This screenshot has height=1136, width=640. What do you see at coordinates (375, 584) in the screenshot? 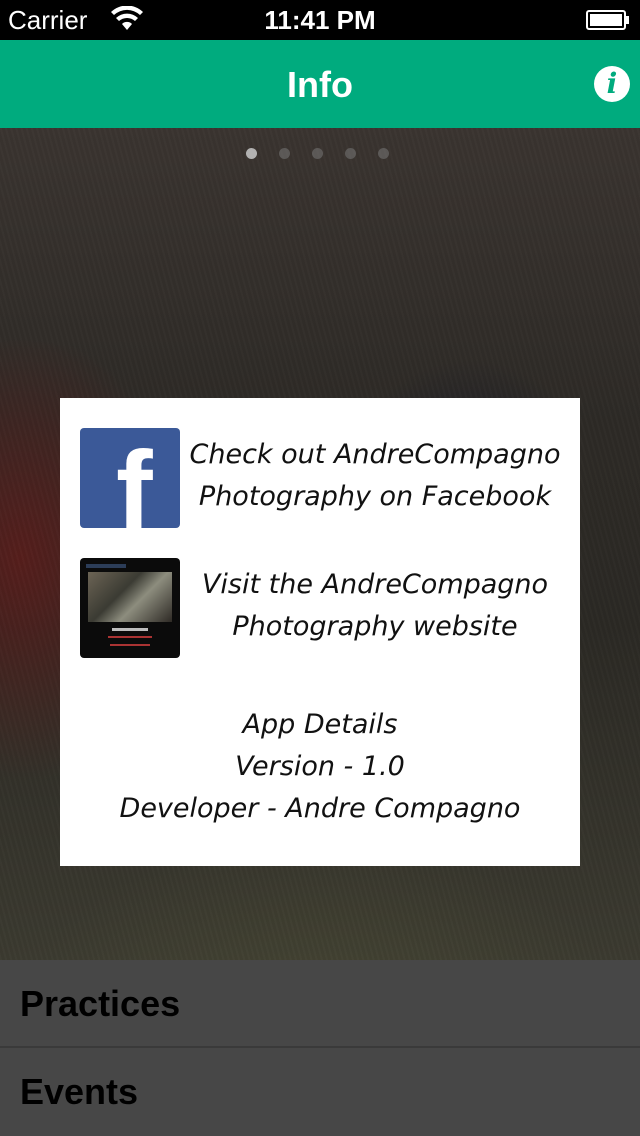
I see `website-link-line1: Visit the AndreCompagno` at bounding box center [375, 584].